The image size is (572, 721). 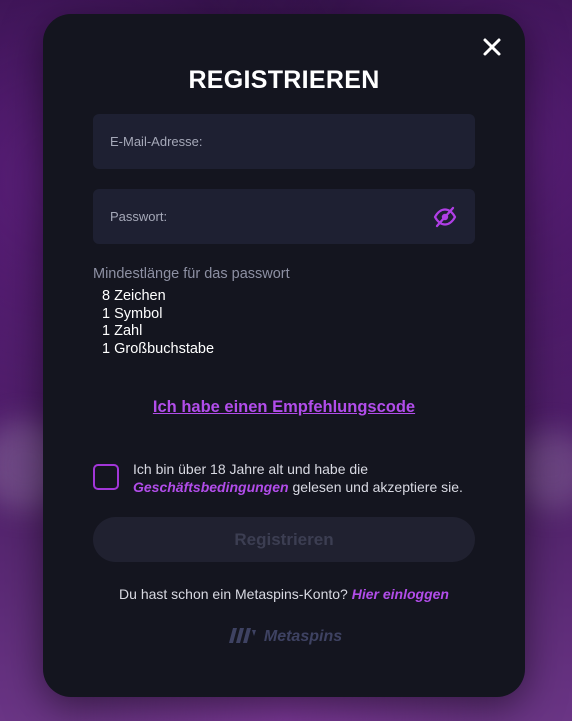 I want to click on terms-checkbox, so click(x=106, y=477).